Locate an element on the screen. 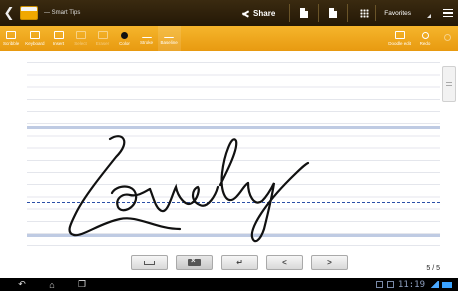 This screenshot has height=291, width=458. overflow-menu-icon is located at coordinates (448, 13).